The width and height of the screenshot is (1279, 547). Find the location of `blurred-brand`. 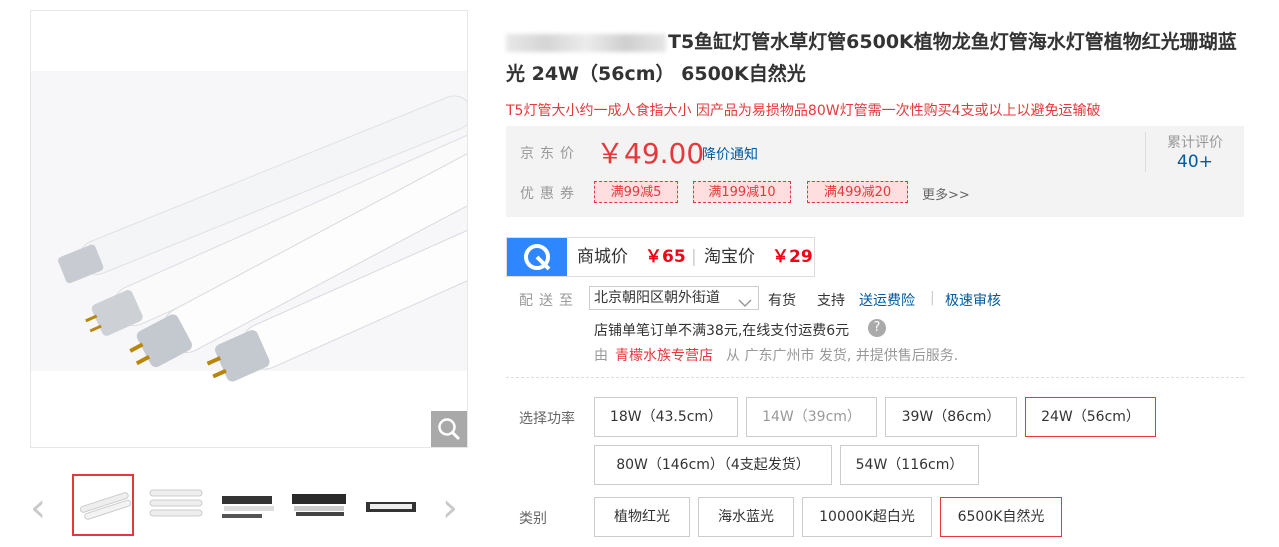

blurred-brand is located at coordinates (586, 42).